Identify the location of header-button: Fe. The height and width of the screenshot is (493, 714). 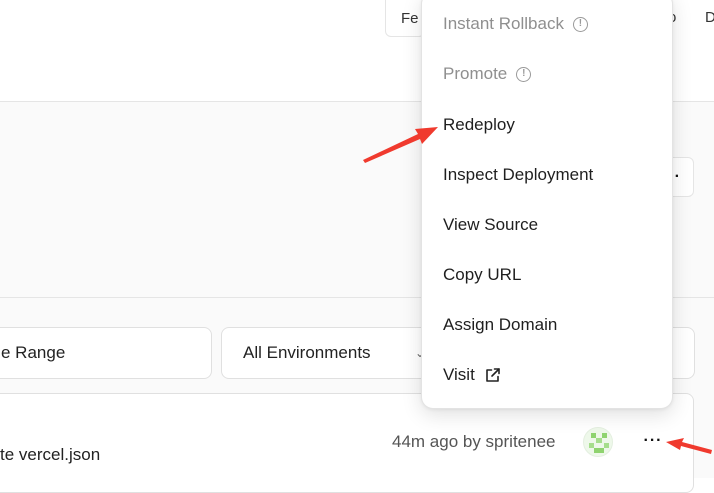
(405, 18).